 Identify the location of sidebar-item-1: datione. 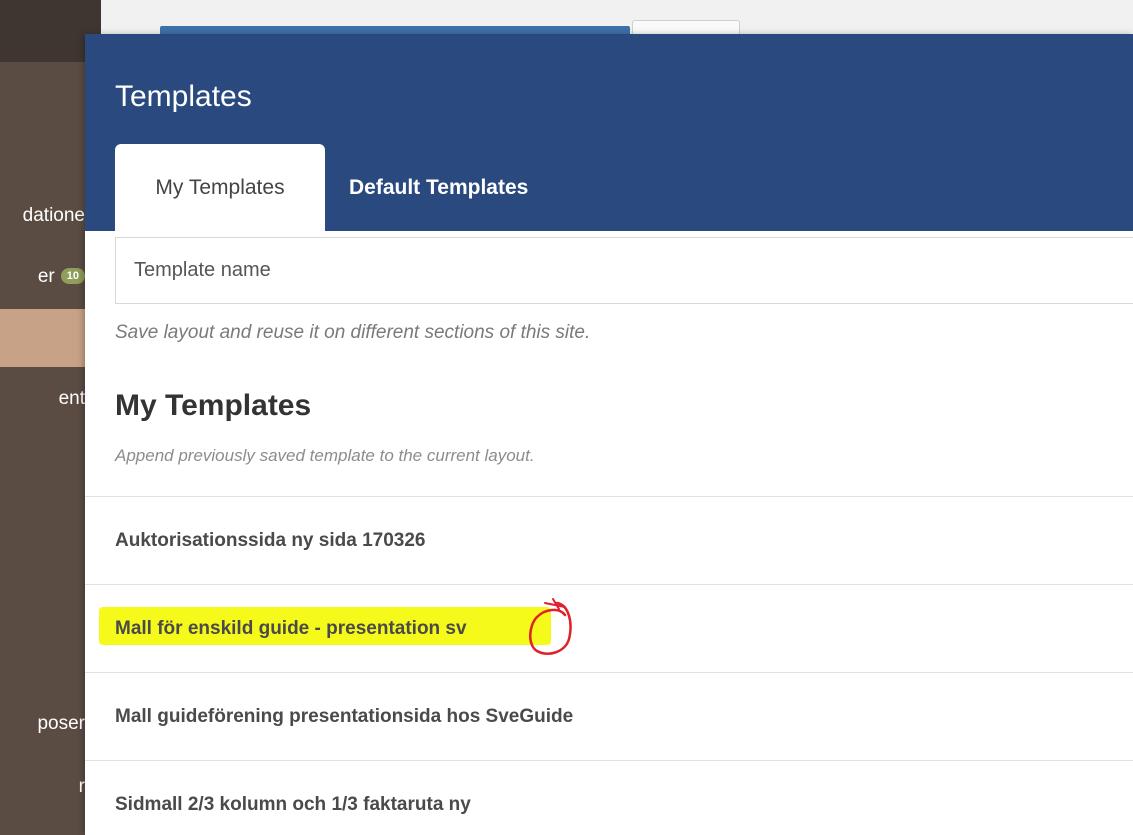
(54, 216).